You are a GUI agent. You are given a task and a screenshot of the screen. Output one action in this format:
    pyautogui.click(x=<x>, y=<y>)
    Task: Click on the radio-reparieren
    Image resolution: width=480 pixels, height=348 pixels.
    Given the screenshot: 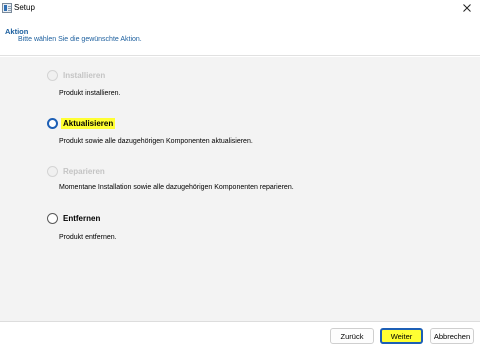 What is the action you would take?
    pyautogui.click(x=52, y=171)
    